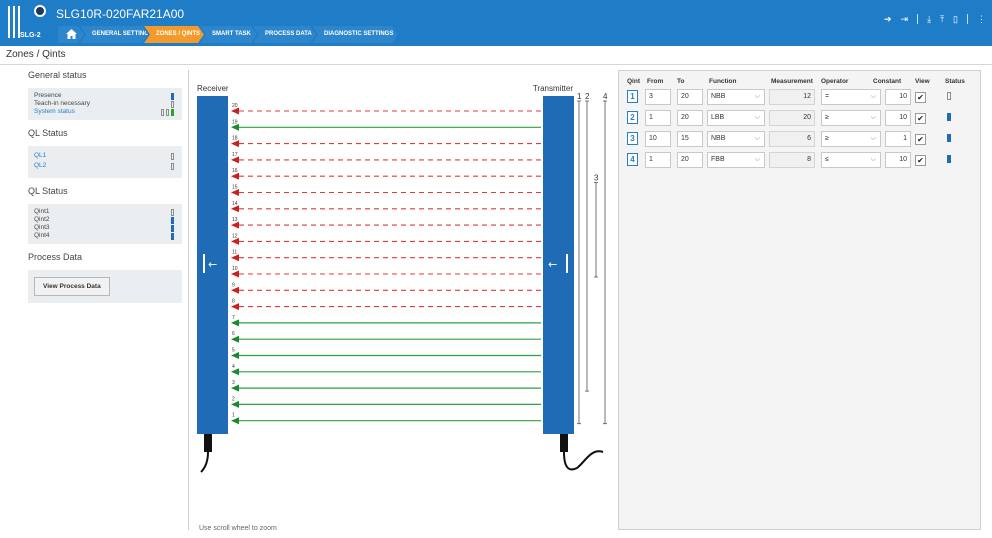 This screenshot has height=538, width=992. Describe the element at coordinates (723, 81) in the screenshot. I see `column-header-function: Function` at that location.